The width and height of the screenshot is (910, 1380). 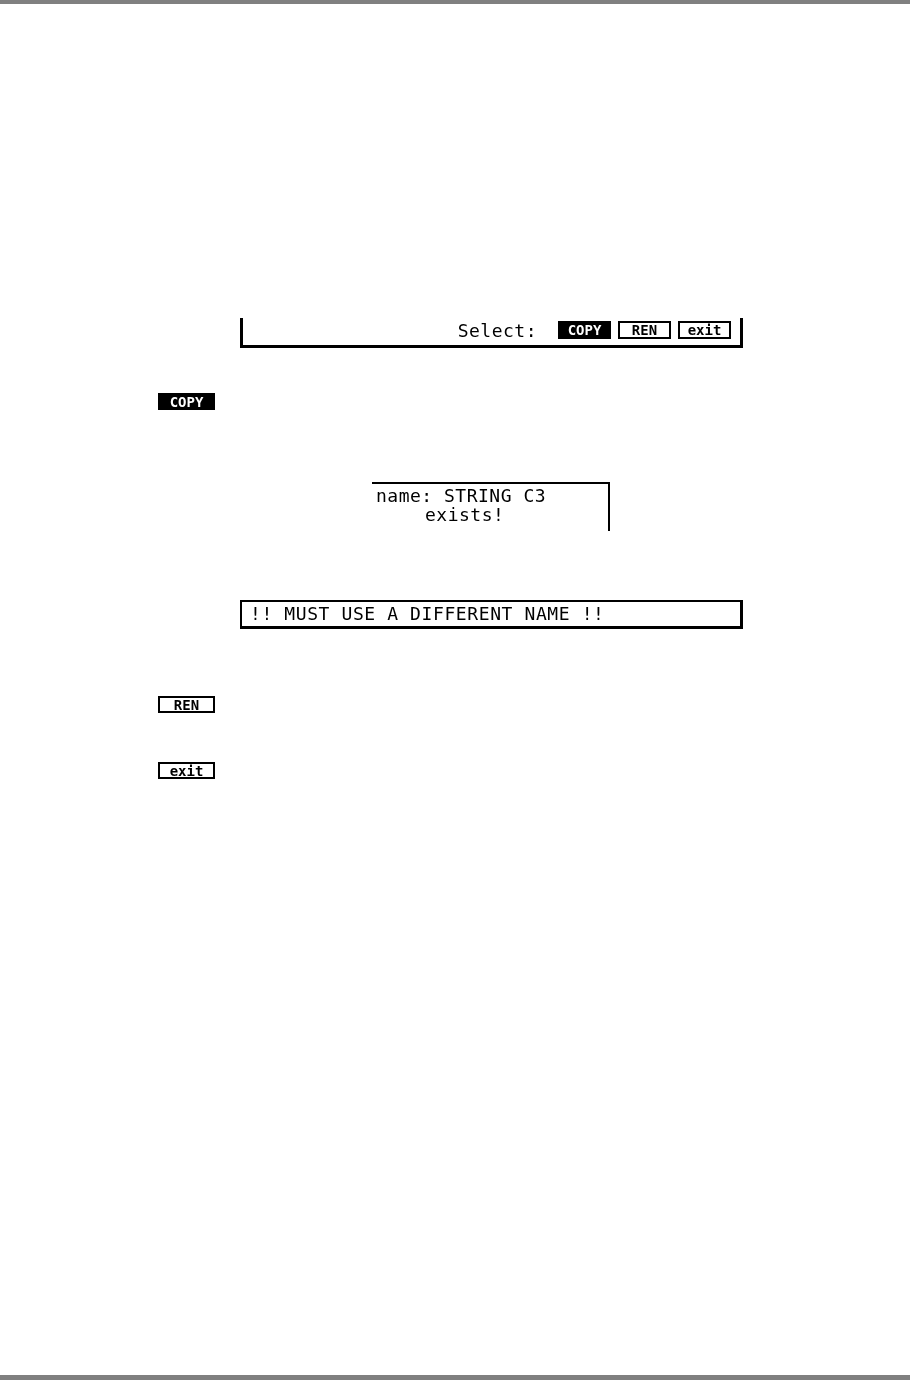 What do you see at coordinates (427, 614) in the screenshot?
I see `alert-text: !! MUST USE A DIFFERENT NAME !!` at bounding box center [427, 614].